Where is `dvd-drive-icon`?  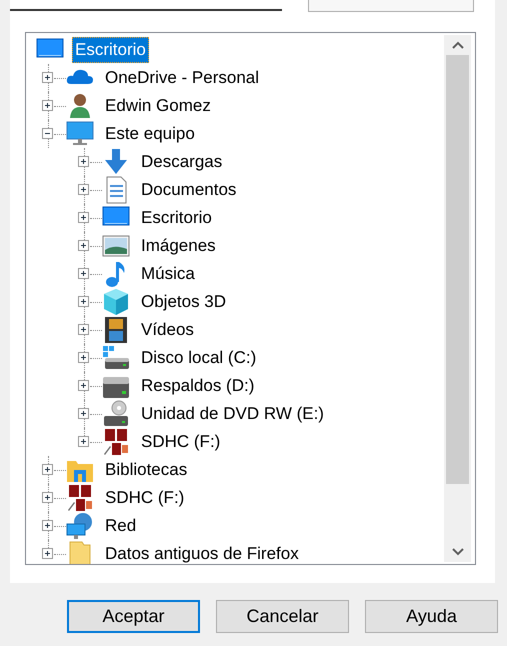
dvd-drive-icon is located at coordinates (116, 414).